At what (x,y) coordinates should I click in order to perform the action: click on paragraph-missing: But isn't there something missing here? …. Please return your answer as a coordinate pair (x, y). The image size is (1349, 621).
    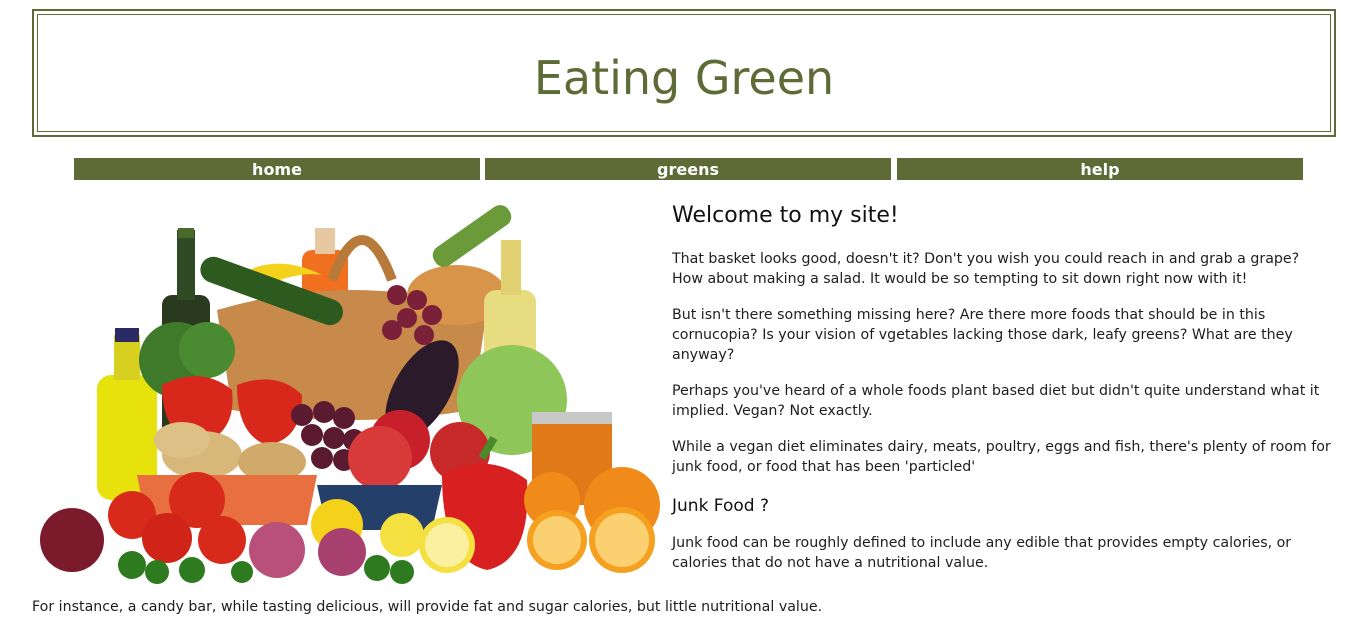
    Looking at the image, I should click on (982, 335).